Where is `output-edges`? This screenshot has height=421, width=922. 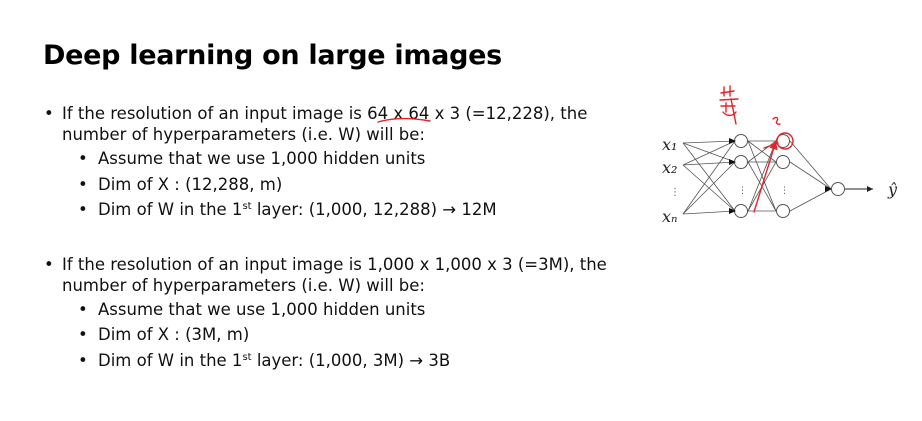 output-edges is located at coordinates (810, 176).